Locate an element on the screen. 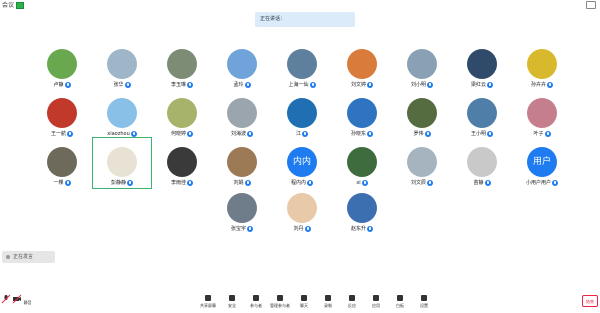 This screenshot has height=313, width=600. manage-participants-icon is located at coordinates (280, 298).